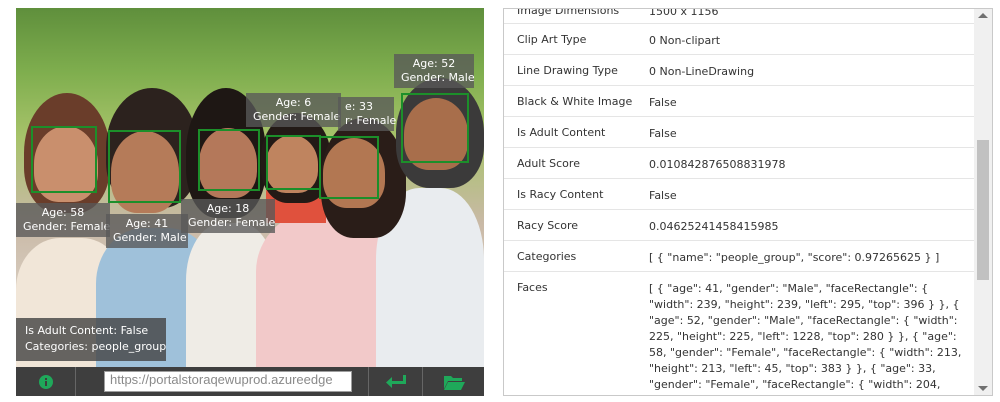 The width and height of the screenshot is (1000, 402). Describe the element at coordinates (547, 256) in the screenshot. I see `result-key: Categories` at that location.